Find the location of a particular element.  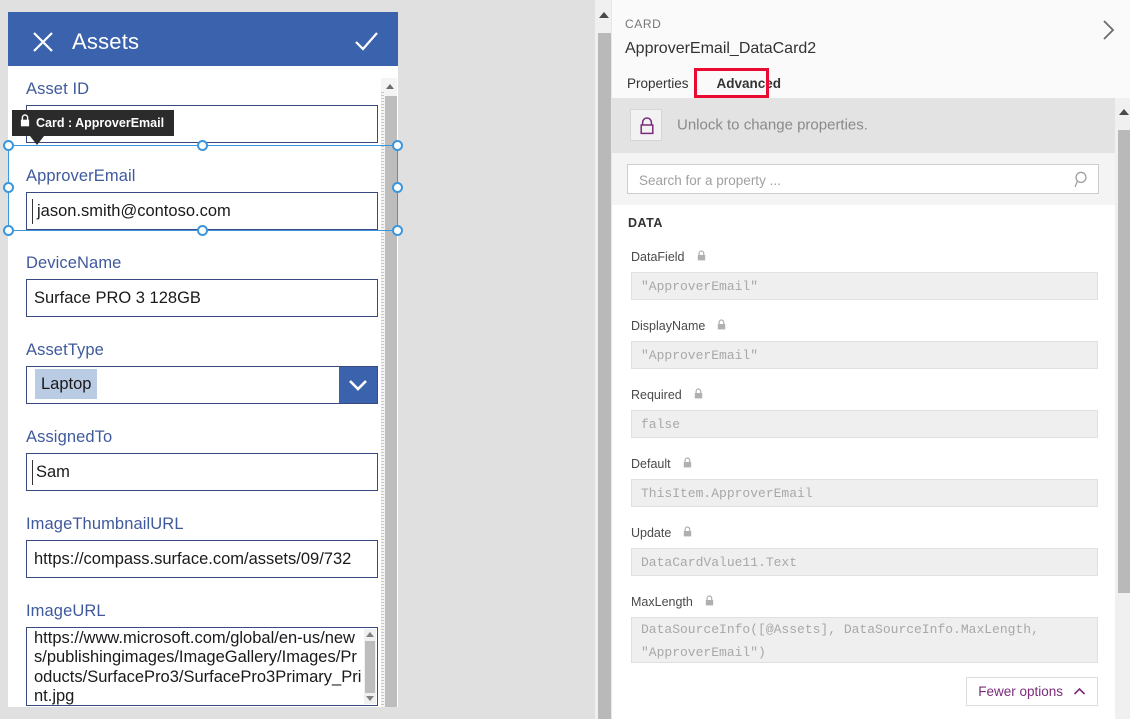

canvas-scrollbar is located at coordinates (603, 359).